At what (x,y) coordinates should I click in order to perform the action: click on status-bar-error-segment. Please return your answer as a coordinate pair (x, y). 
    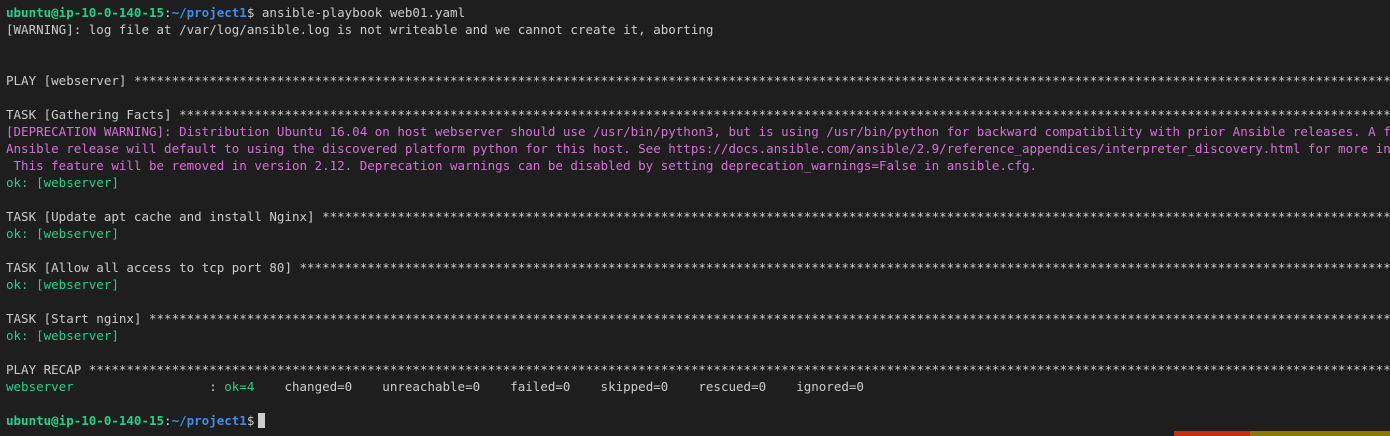
    Looking at the image, I should click on (1212, 433).